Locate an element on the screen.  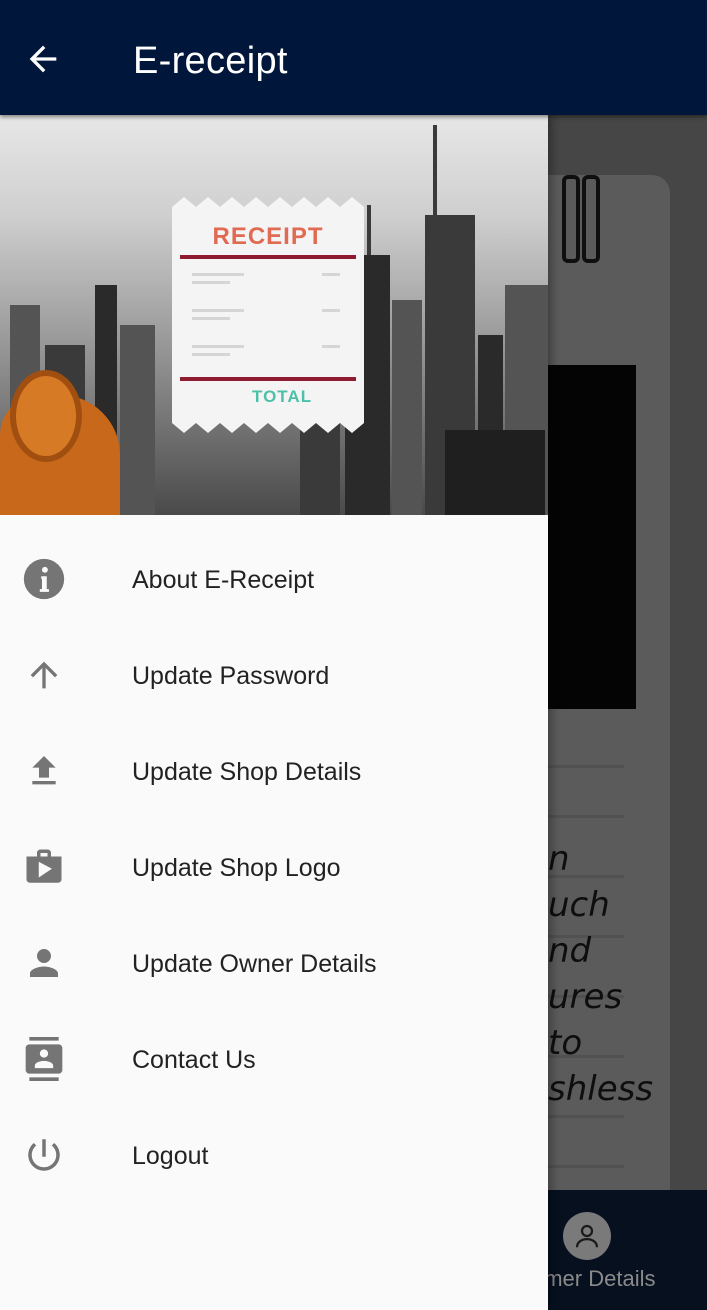
menu-item-label: Update Owner Details is located at coordinates (254, 964).